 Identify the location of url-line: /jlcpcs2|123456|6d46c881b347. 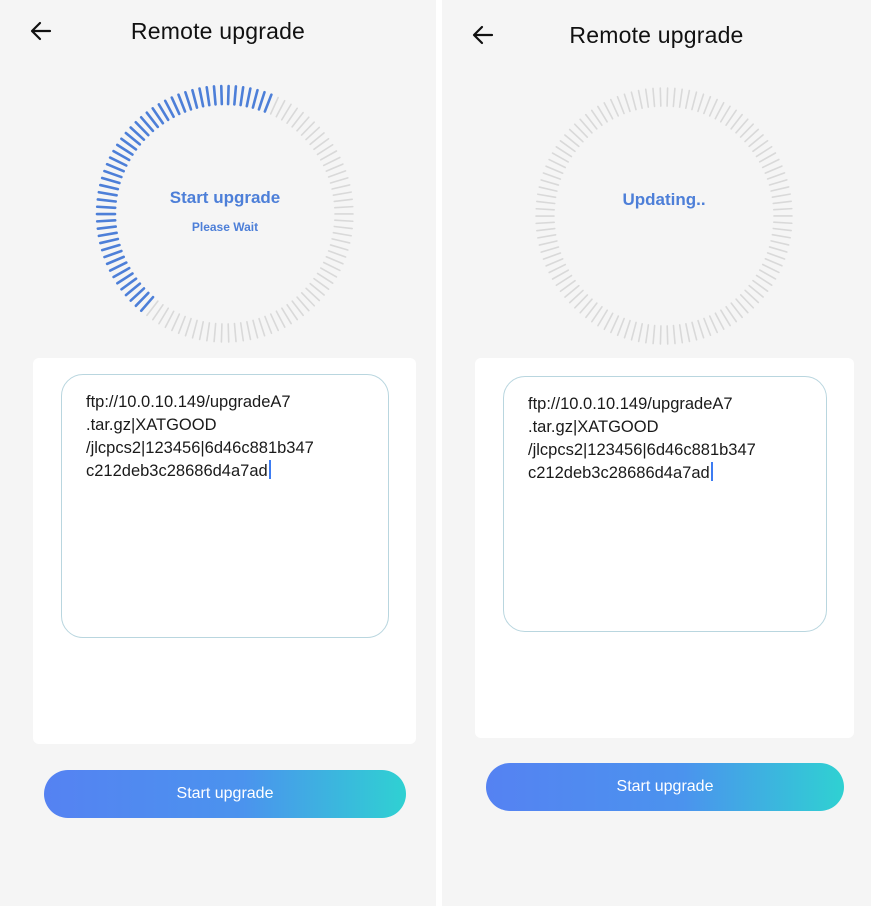
(642, 450).